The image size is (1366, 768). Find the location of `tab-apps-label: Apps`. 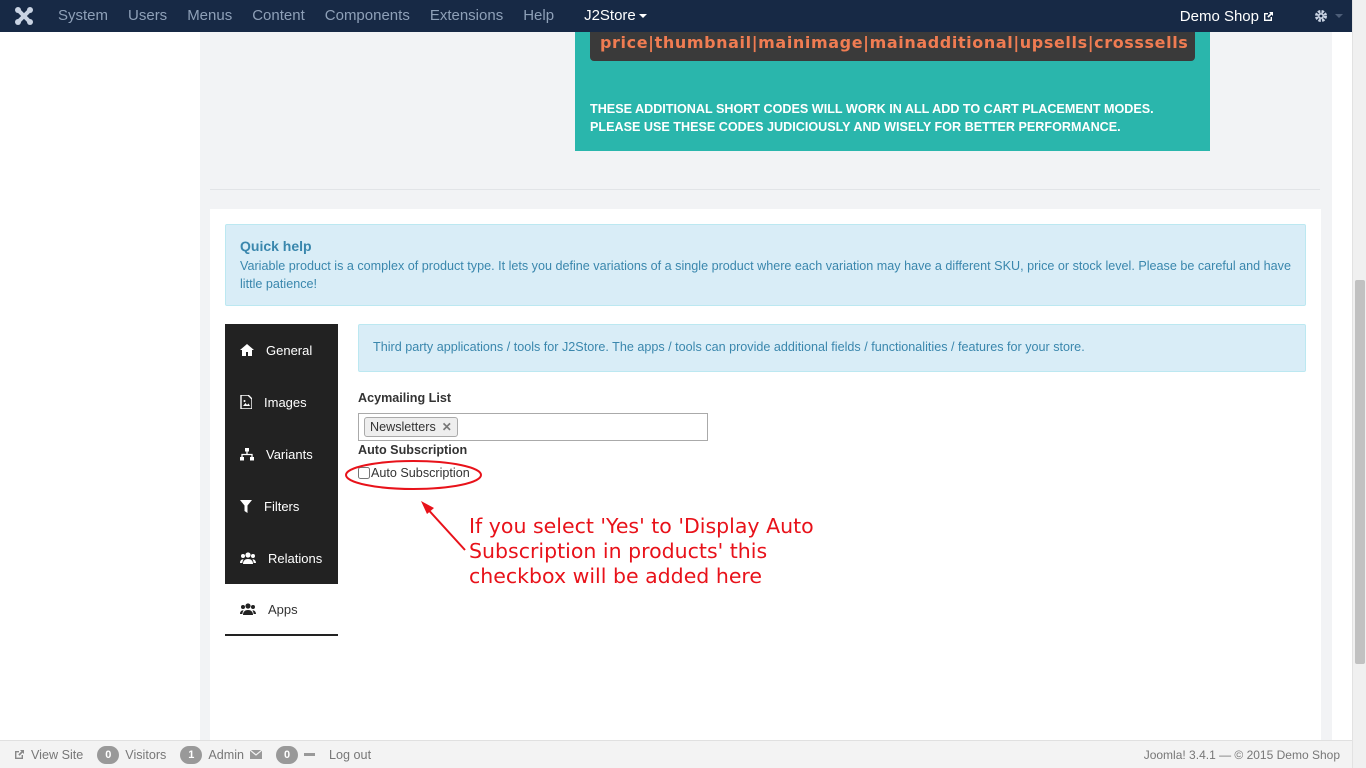

tab-apps-label: Apps is located at coordinates (283, 609).